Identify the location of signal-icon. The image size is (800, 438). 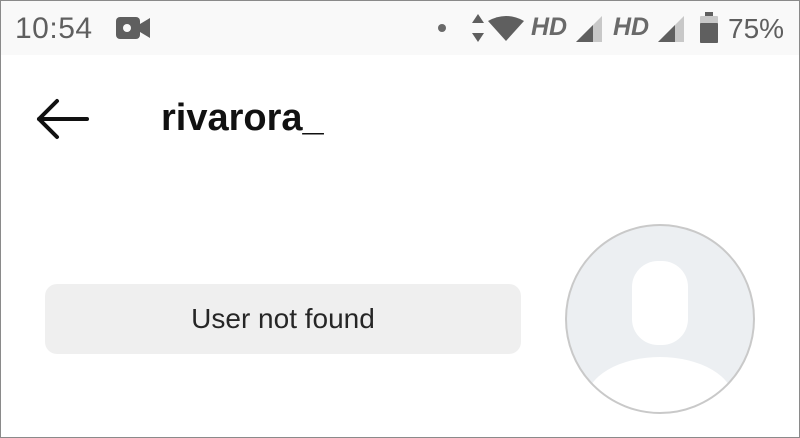
(589, 29).